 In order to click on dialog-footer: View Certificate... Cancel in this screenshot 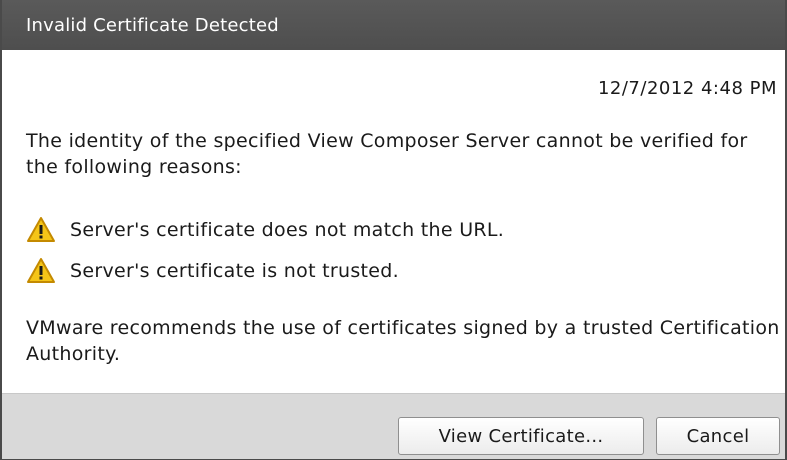, I will do `click(393, 426)`.